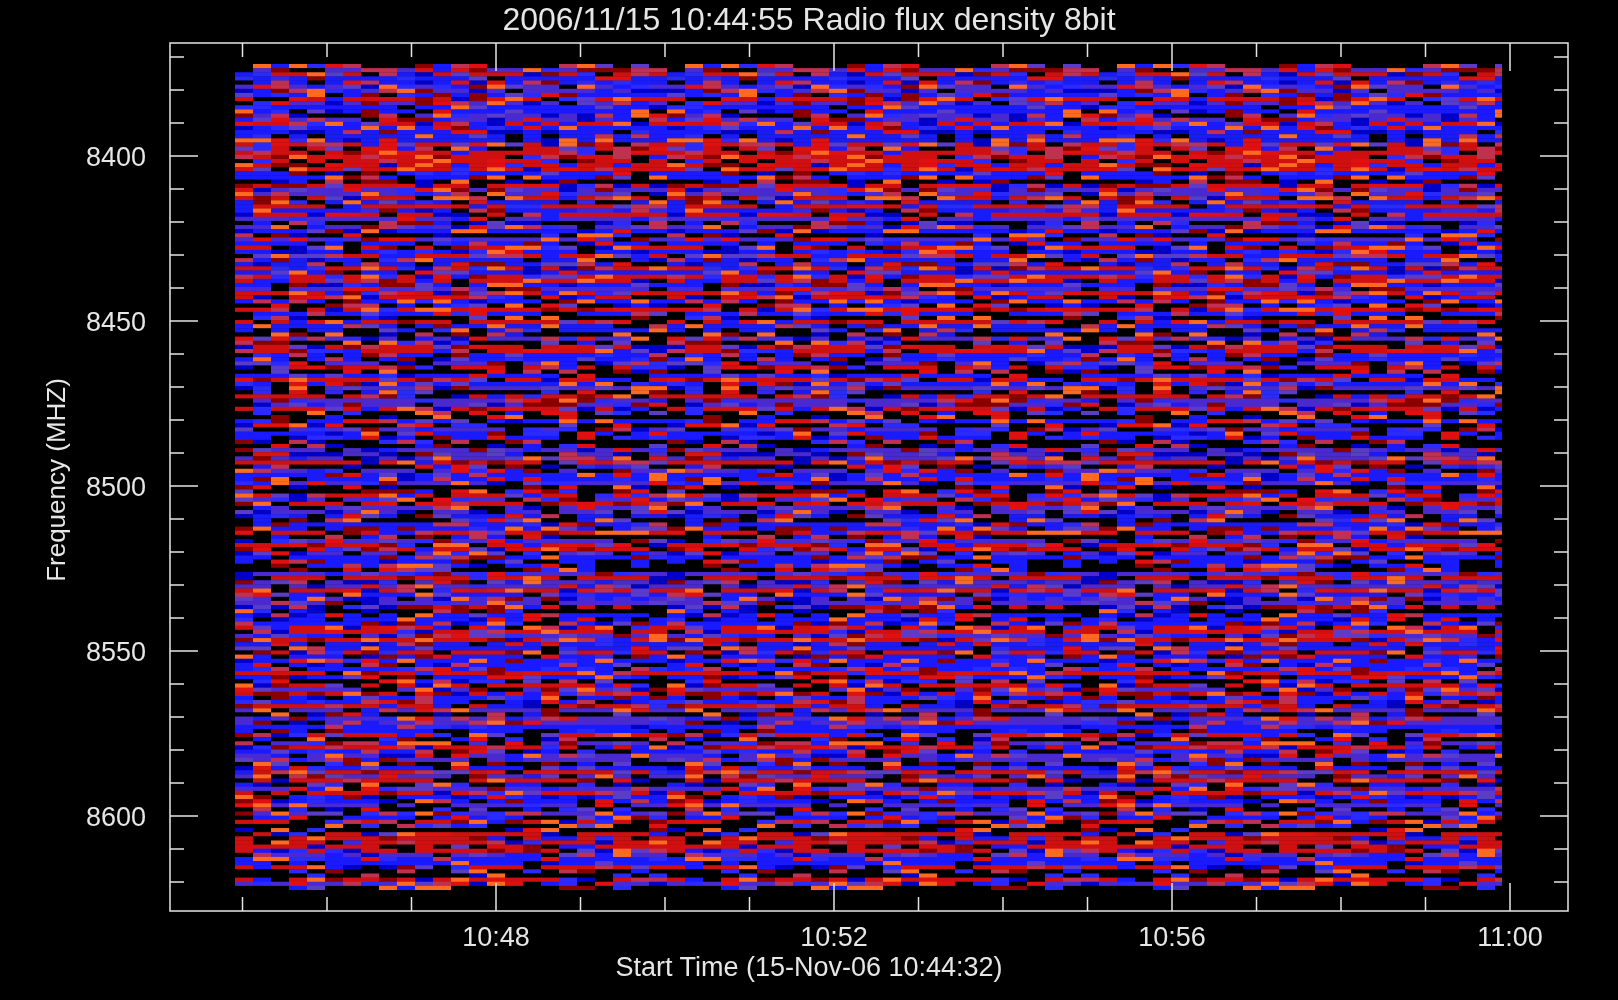 The height and width of the screenshot is (1000, 1618). What do you see at coordinates (834, 937) in the screenshot?
I see `tick-label: 10:52` at bounding box center [834, 937].